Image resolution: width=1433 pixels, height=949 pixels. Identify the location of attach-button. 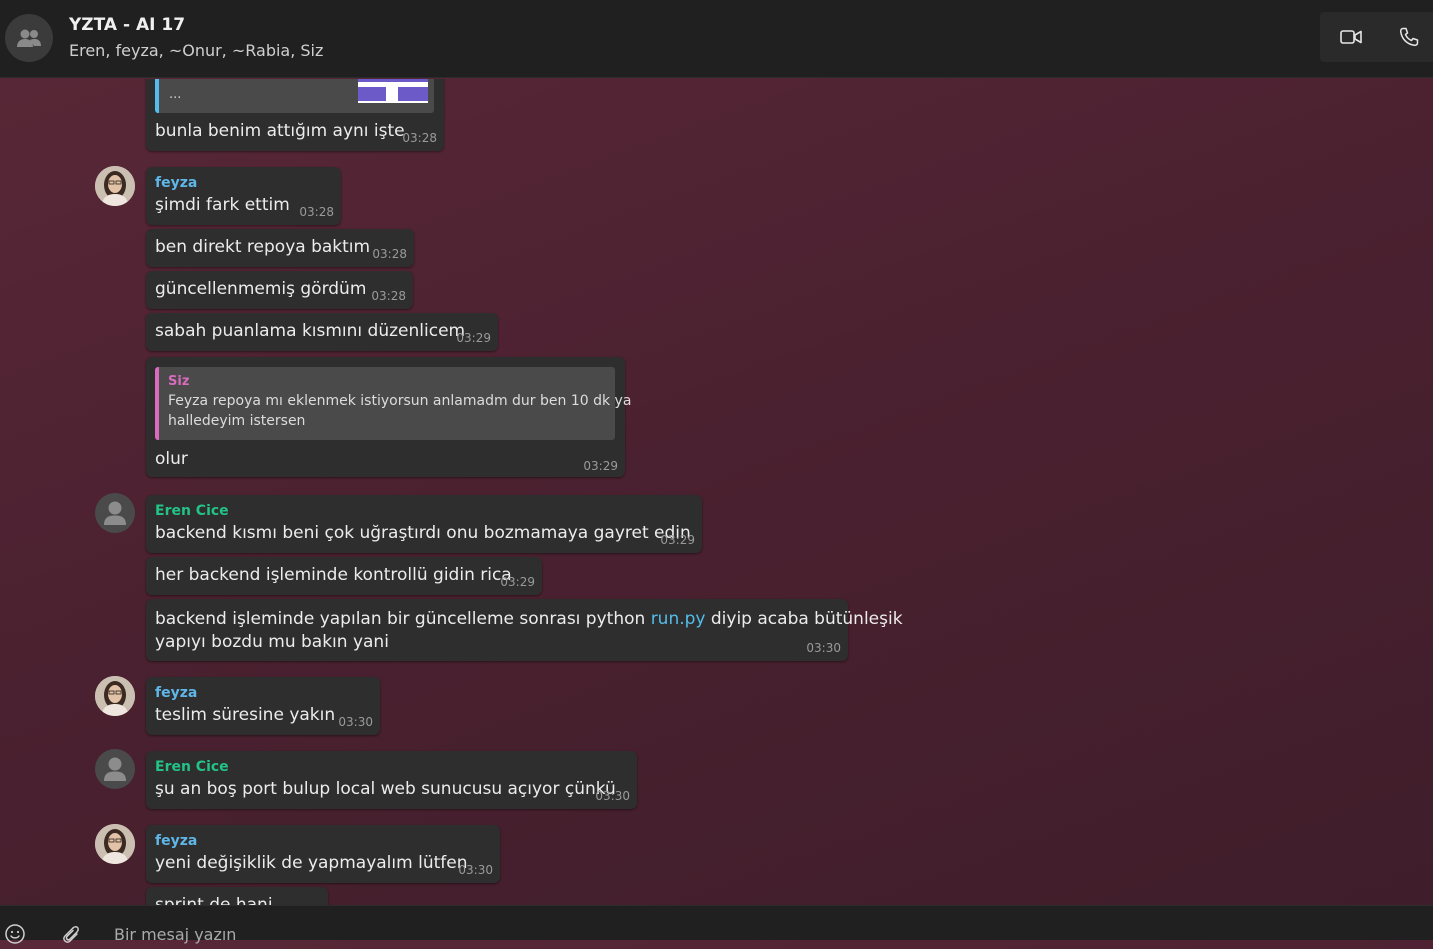
(69, 934).